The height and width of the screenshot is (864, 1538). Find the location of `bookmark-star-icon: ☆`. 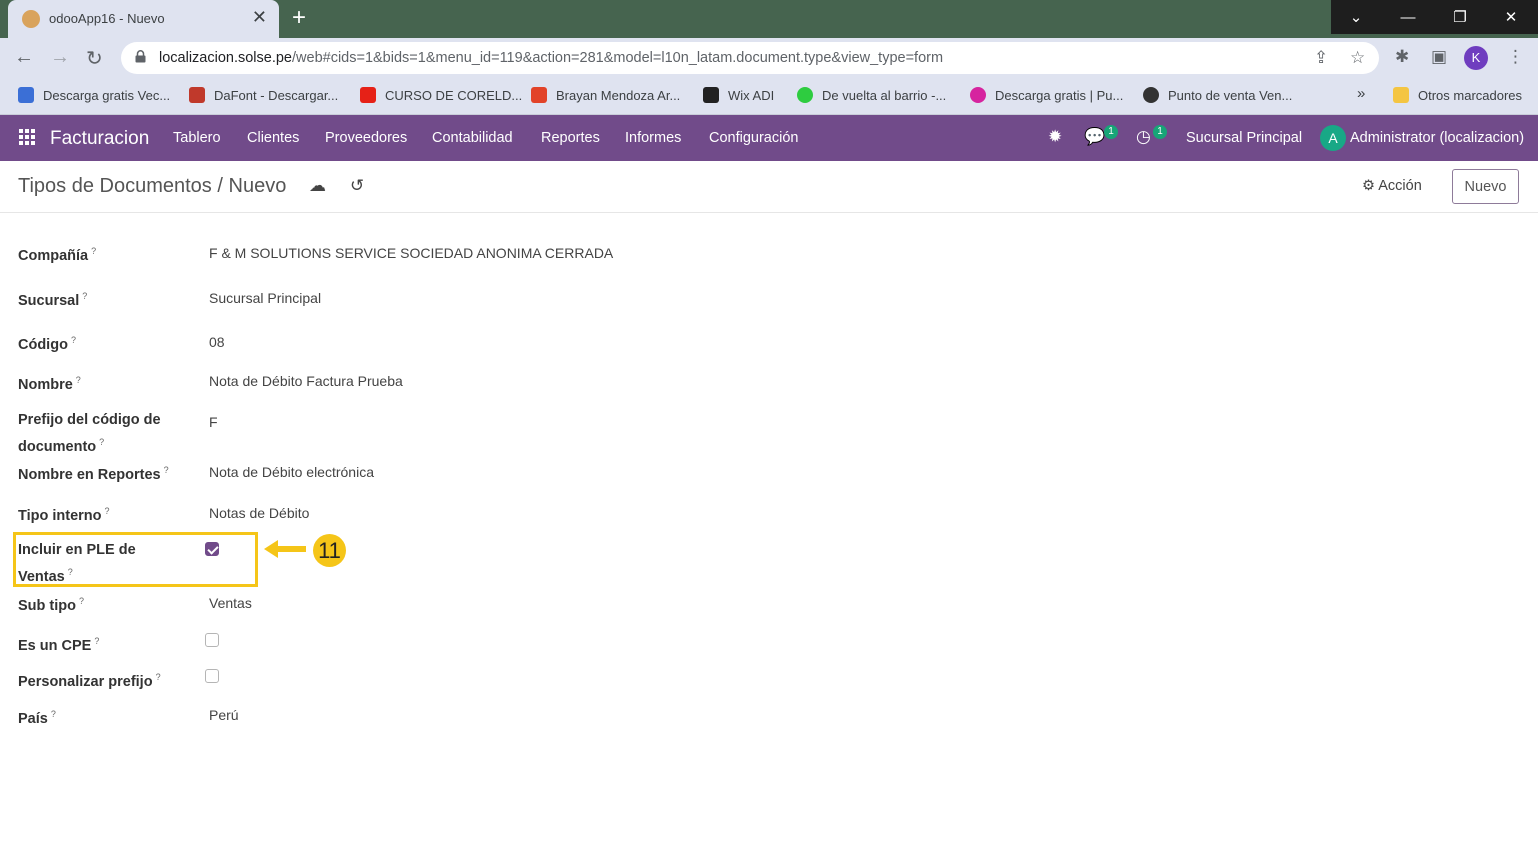

bookmark-star-icon: ☆ is located at coordinates (1357, 58).